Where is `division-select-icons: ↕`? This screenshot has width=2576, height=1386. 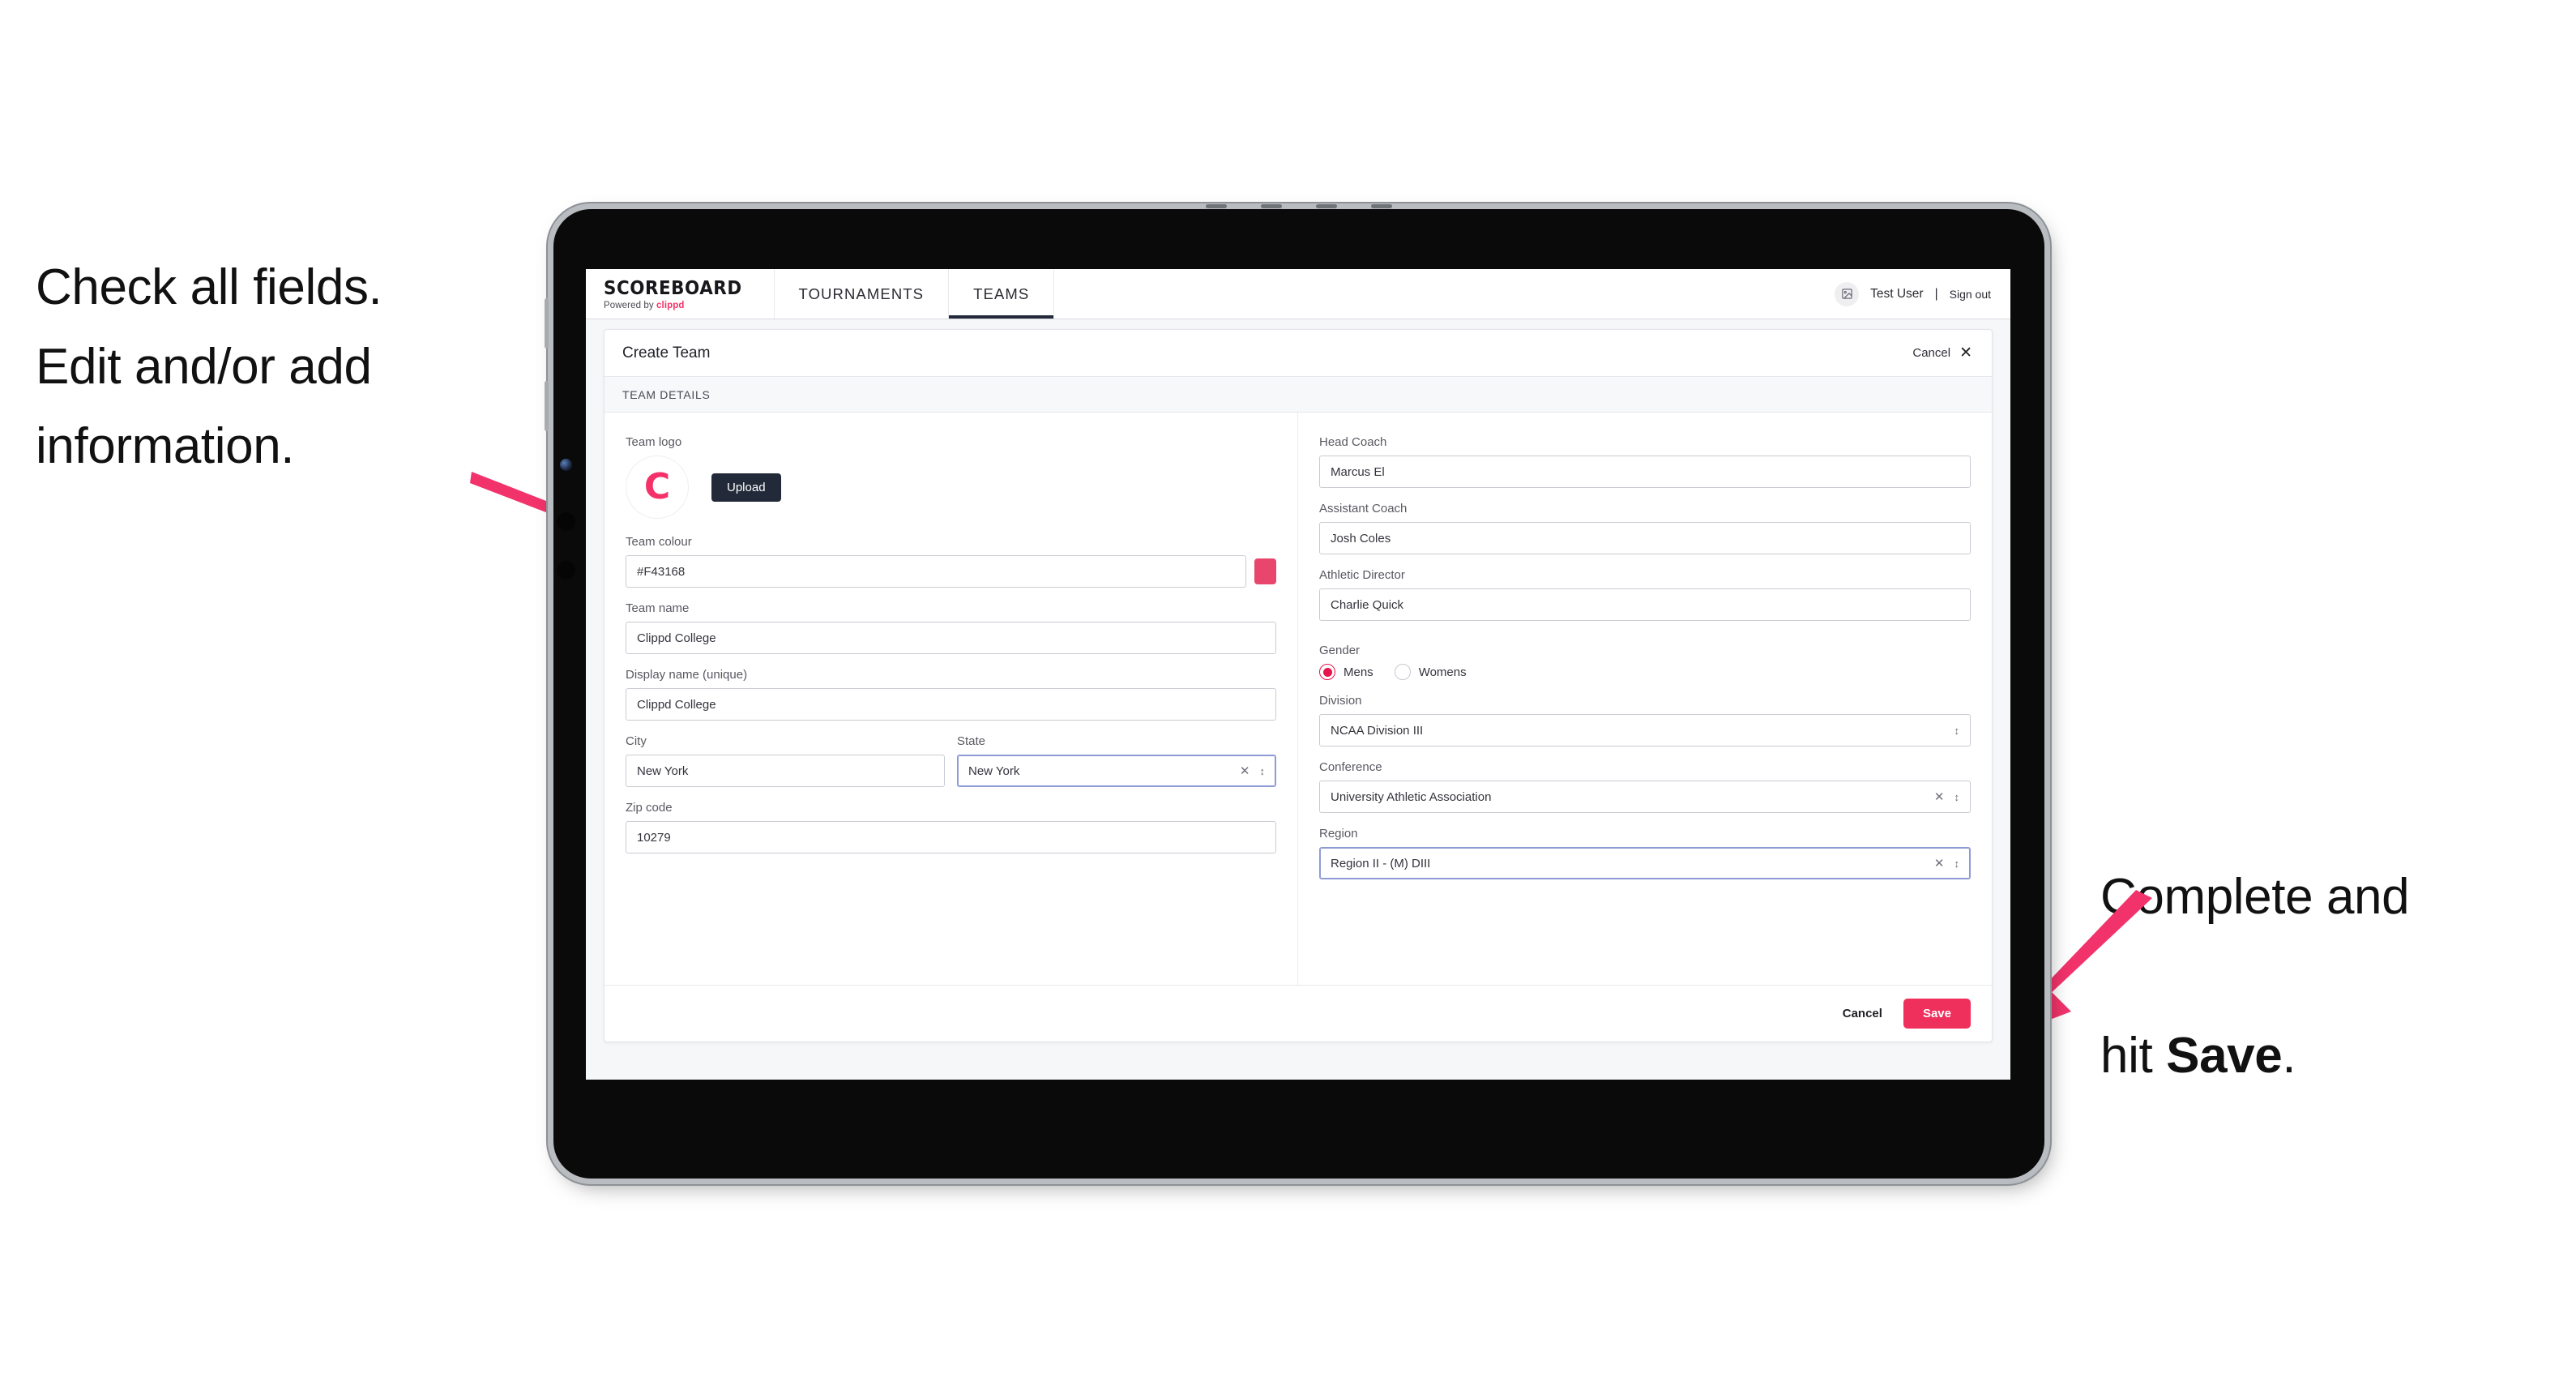
division-select-icons: ↕ is located at coordinates (1957, 730).